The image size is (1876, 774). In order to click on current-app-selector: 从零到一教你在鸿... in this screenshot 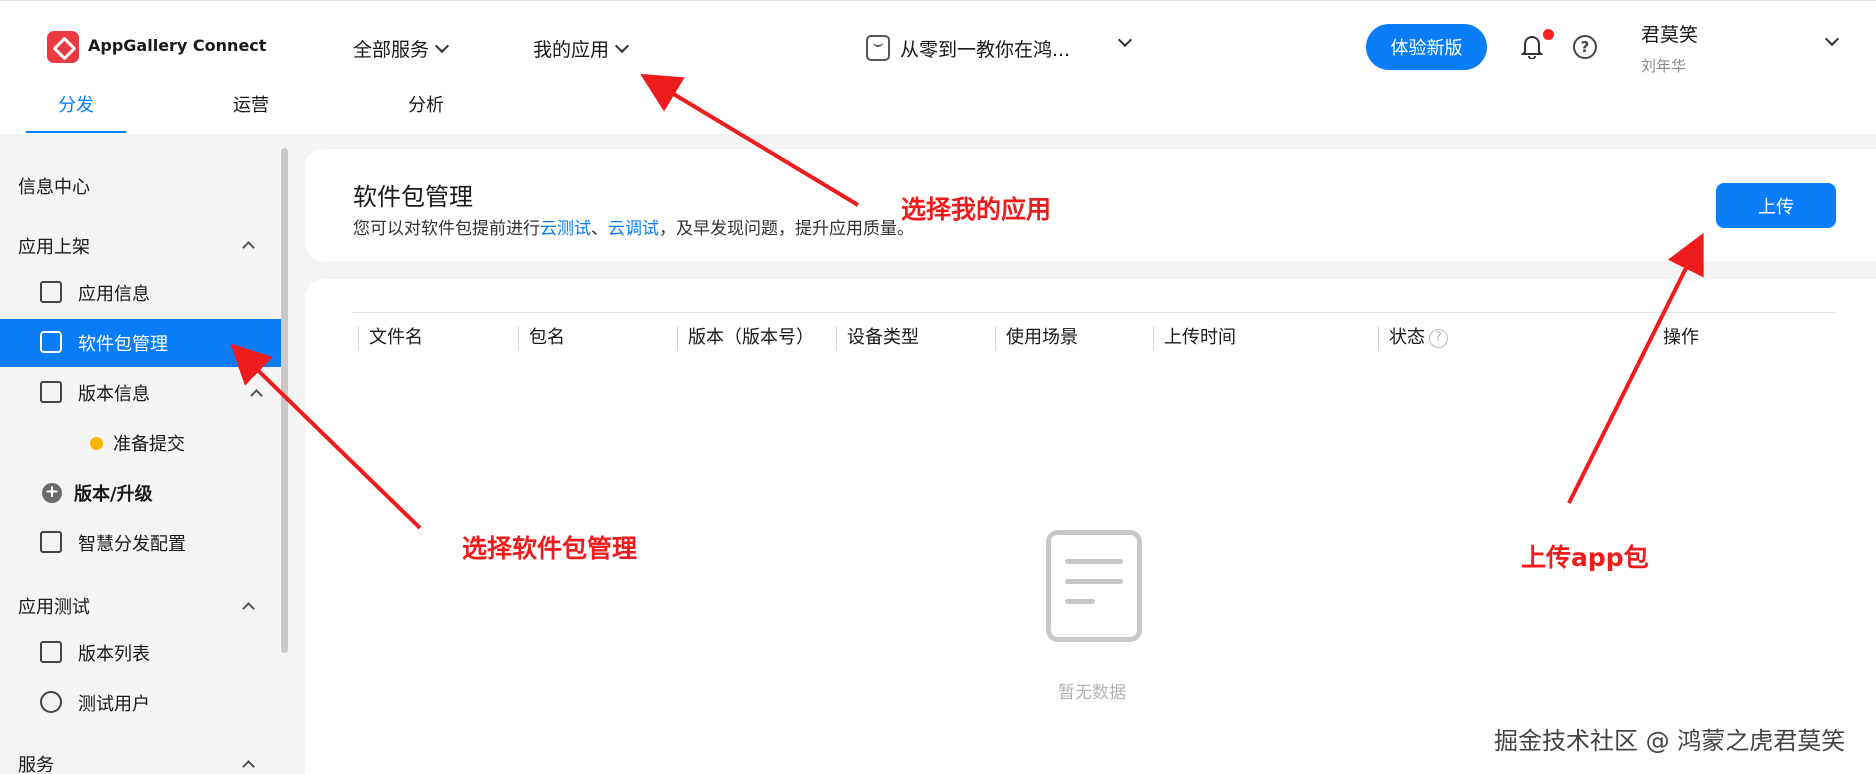, I will do `click(985, 48)`.